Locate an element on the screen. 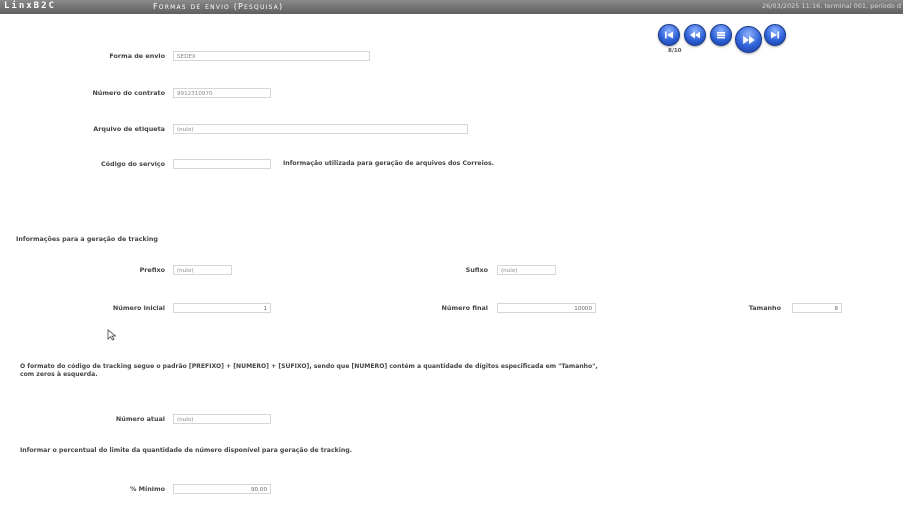  rewind-icon is located at coordinates (695, 35).